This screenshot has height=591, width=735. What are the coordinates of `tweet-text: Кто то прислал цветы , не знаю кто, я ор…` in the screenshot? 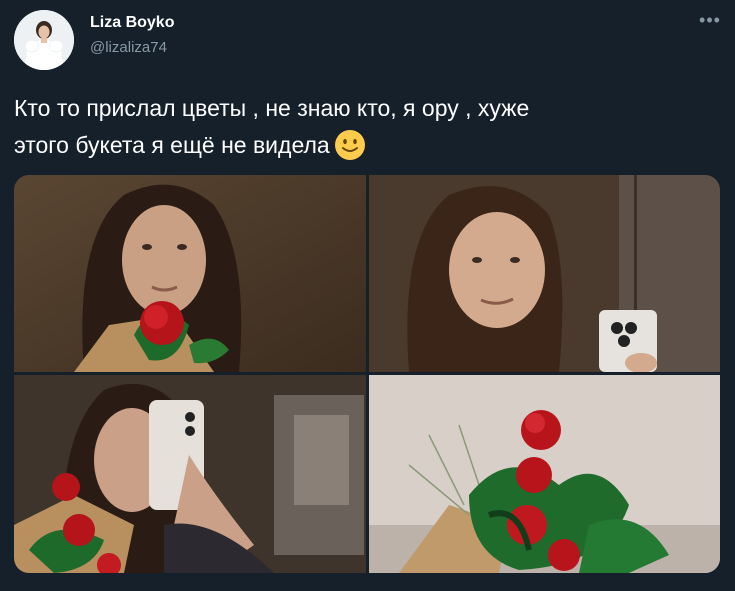 It's located at (364, 127).